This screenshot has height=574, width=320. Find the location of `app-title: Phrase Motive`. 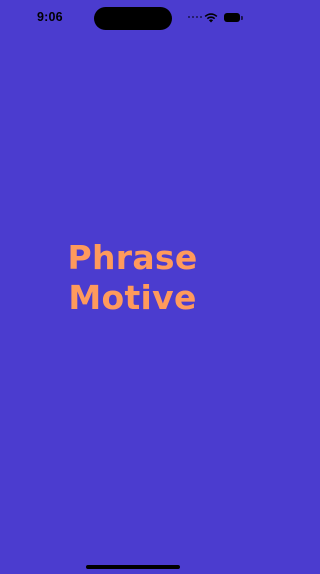

app-title: Phrase Motive is located at coordinates (132, 278).